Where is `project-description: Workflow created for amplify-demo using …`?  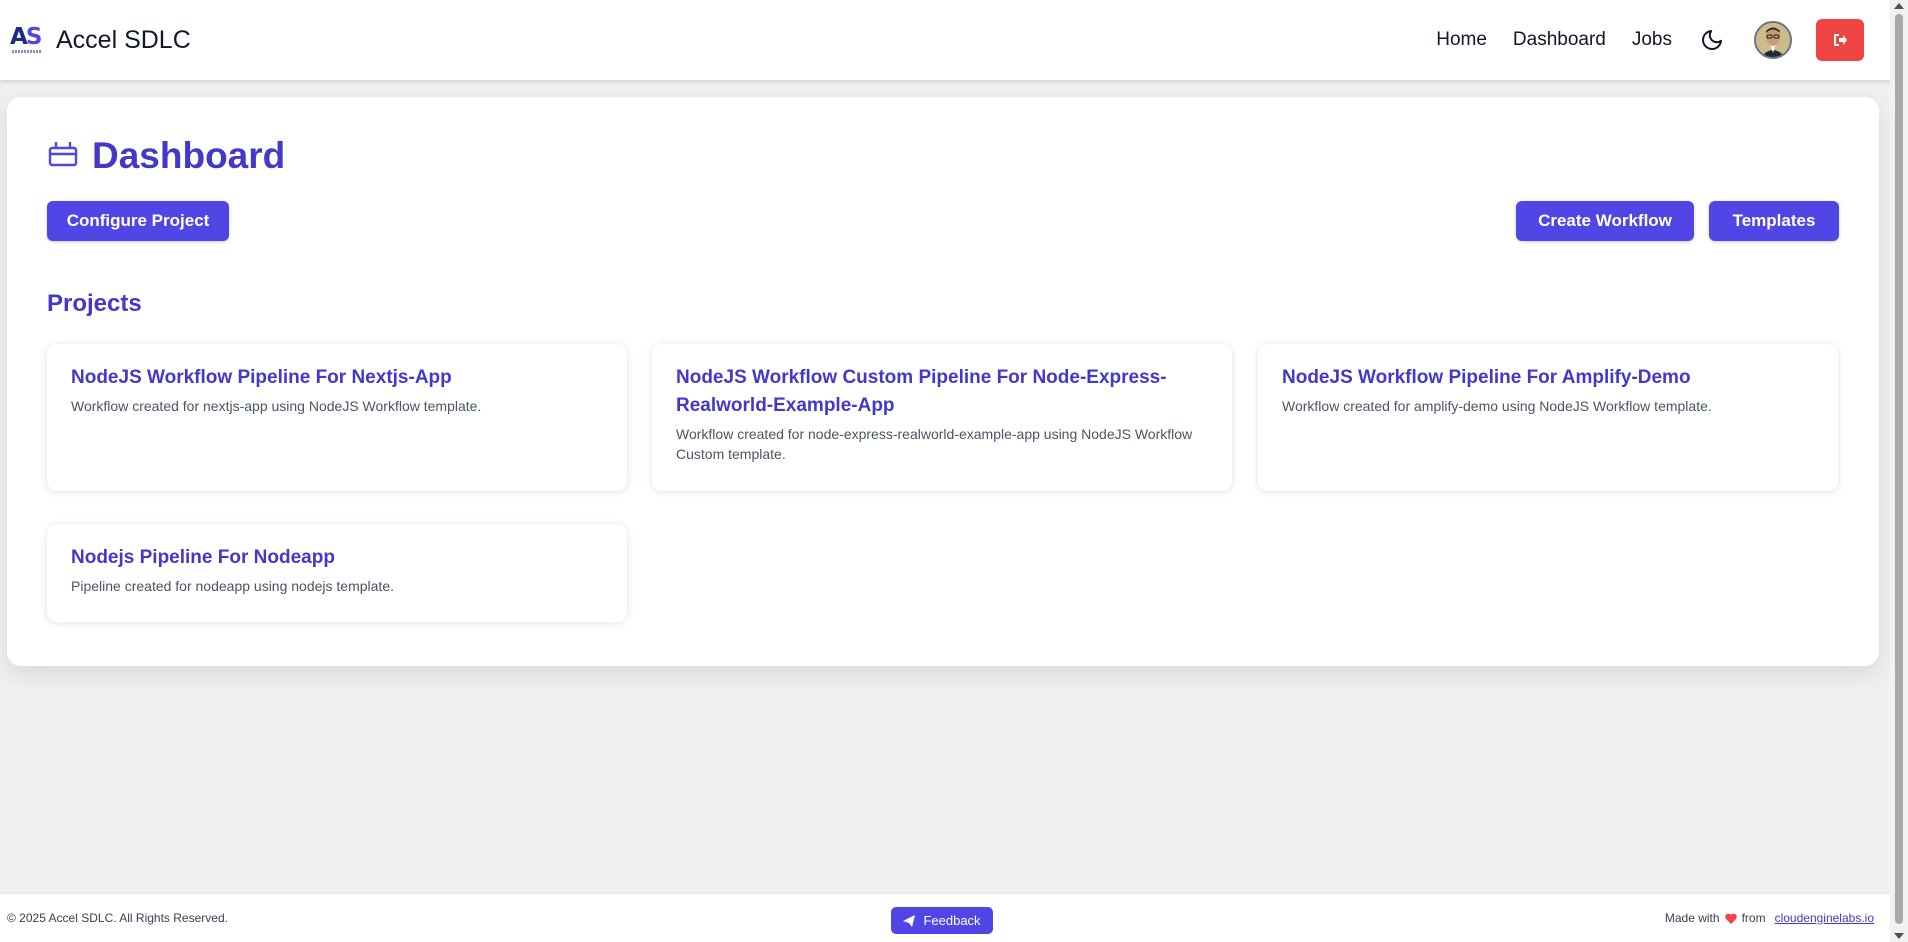
project-description: Workflow created for amplify-demo using … is located at coordinates (1497, 406).